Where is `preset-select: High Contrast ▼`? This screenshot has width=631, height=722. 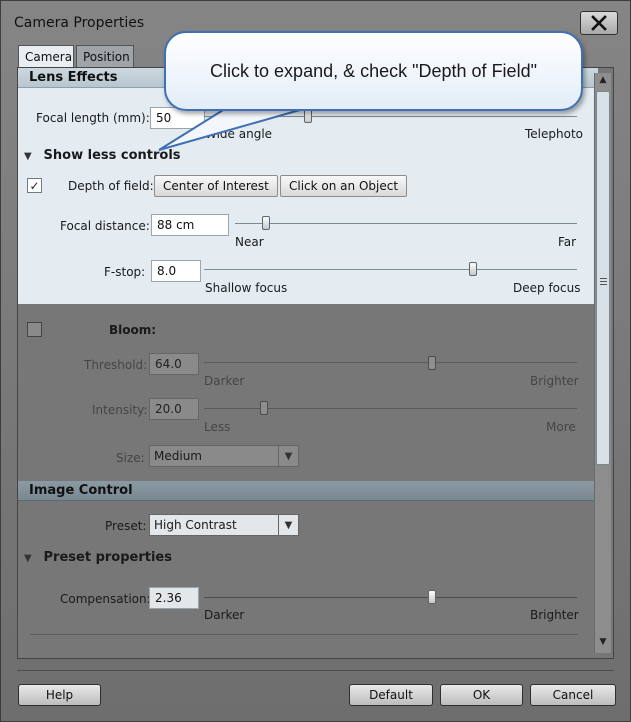
preset-select: High Contrast ▼ is located at coordinates (224, 525).